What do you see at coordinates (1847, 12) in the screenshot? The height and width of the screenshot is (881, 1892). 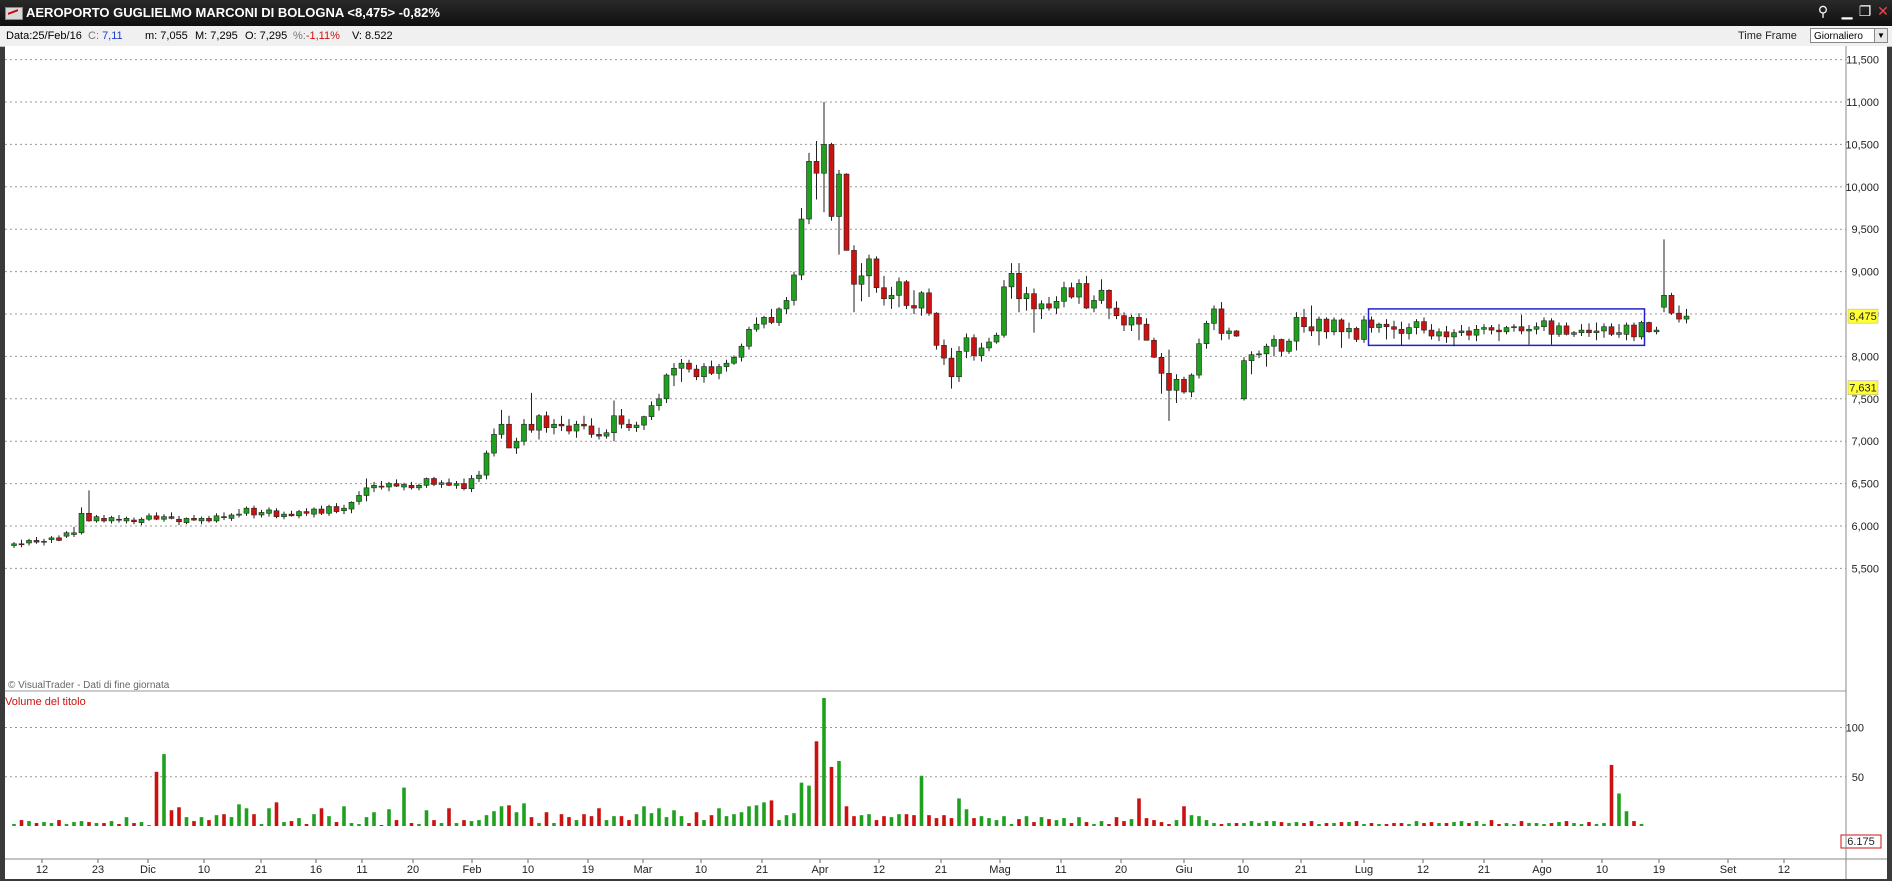 I see `minimize-button: ▁` at bounding box center [1847, 12].